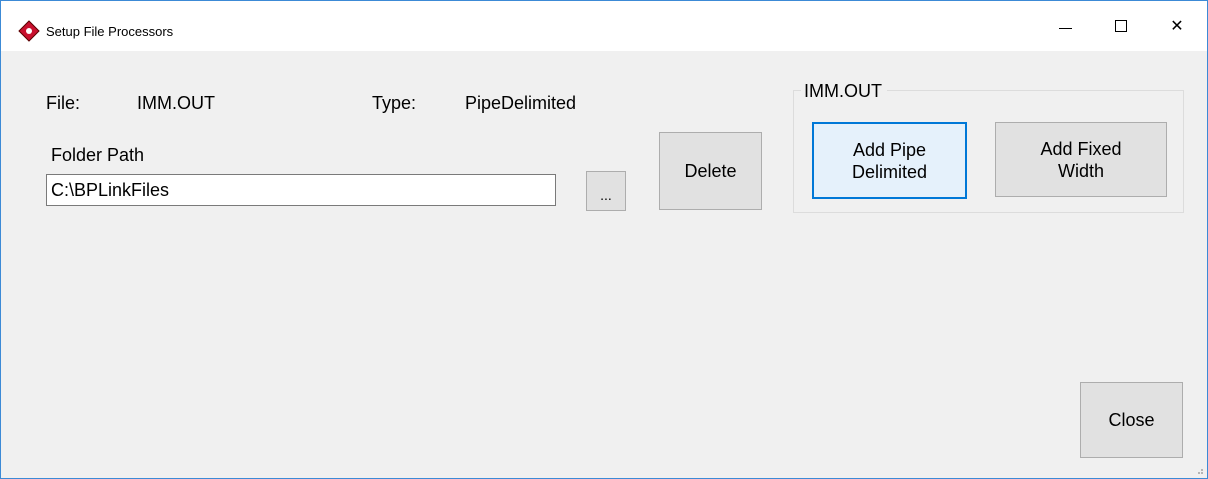  Describe the element at coordinates (394, 103) in the screenshot. I see `type-label: Type:` at that location.